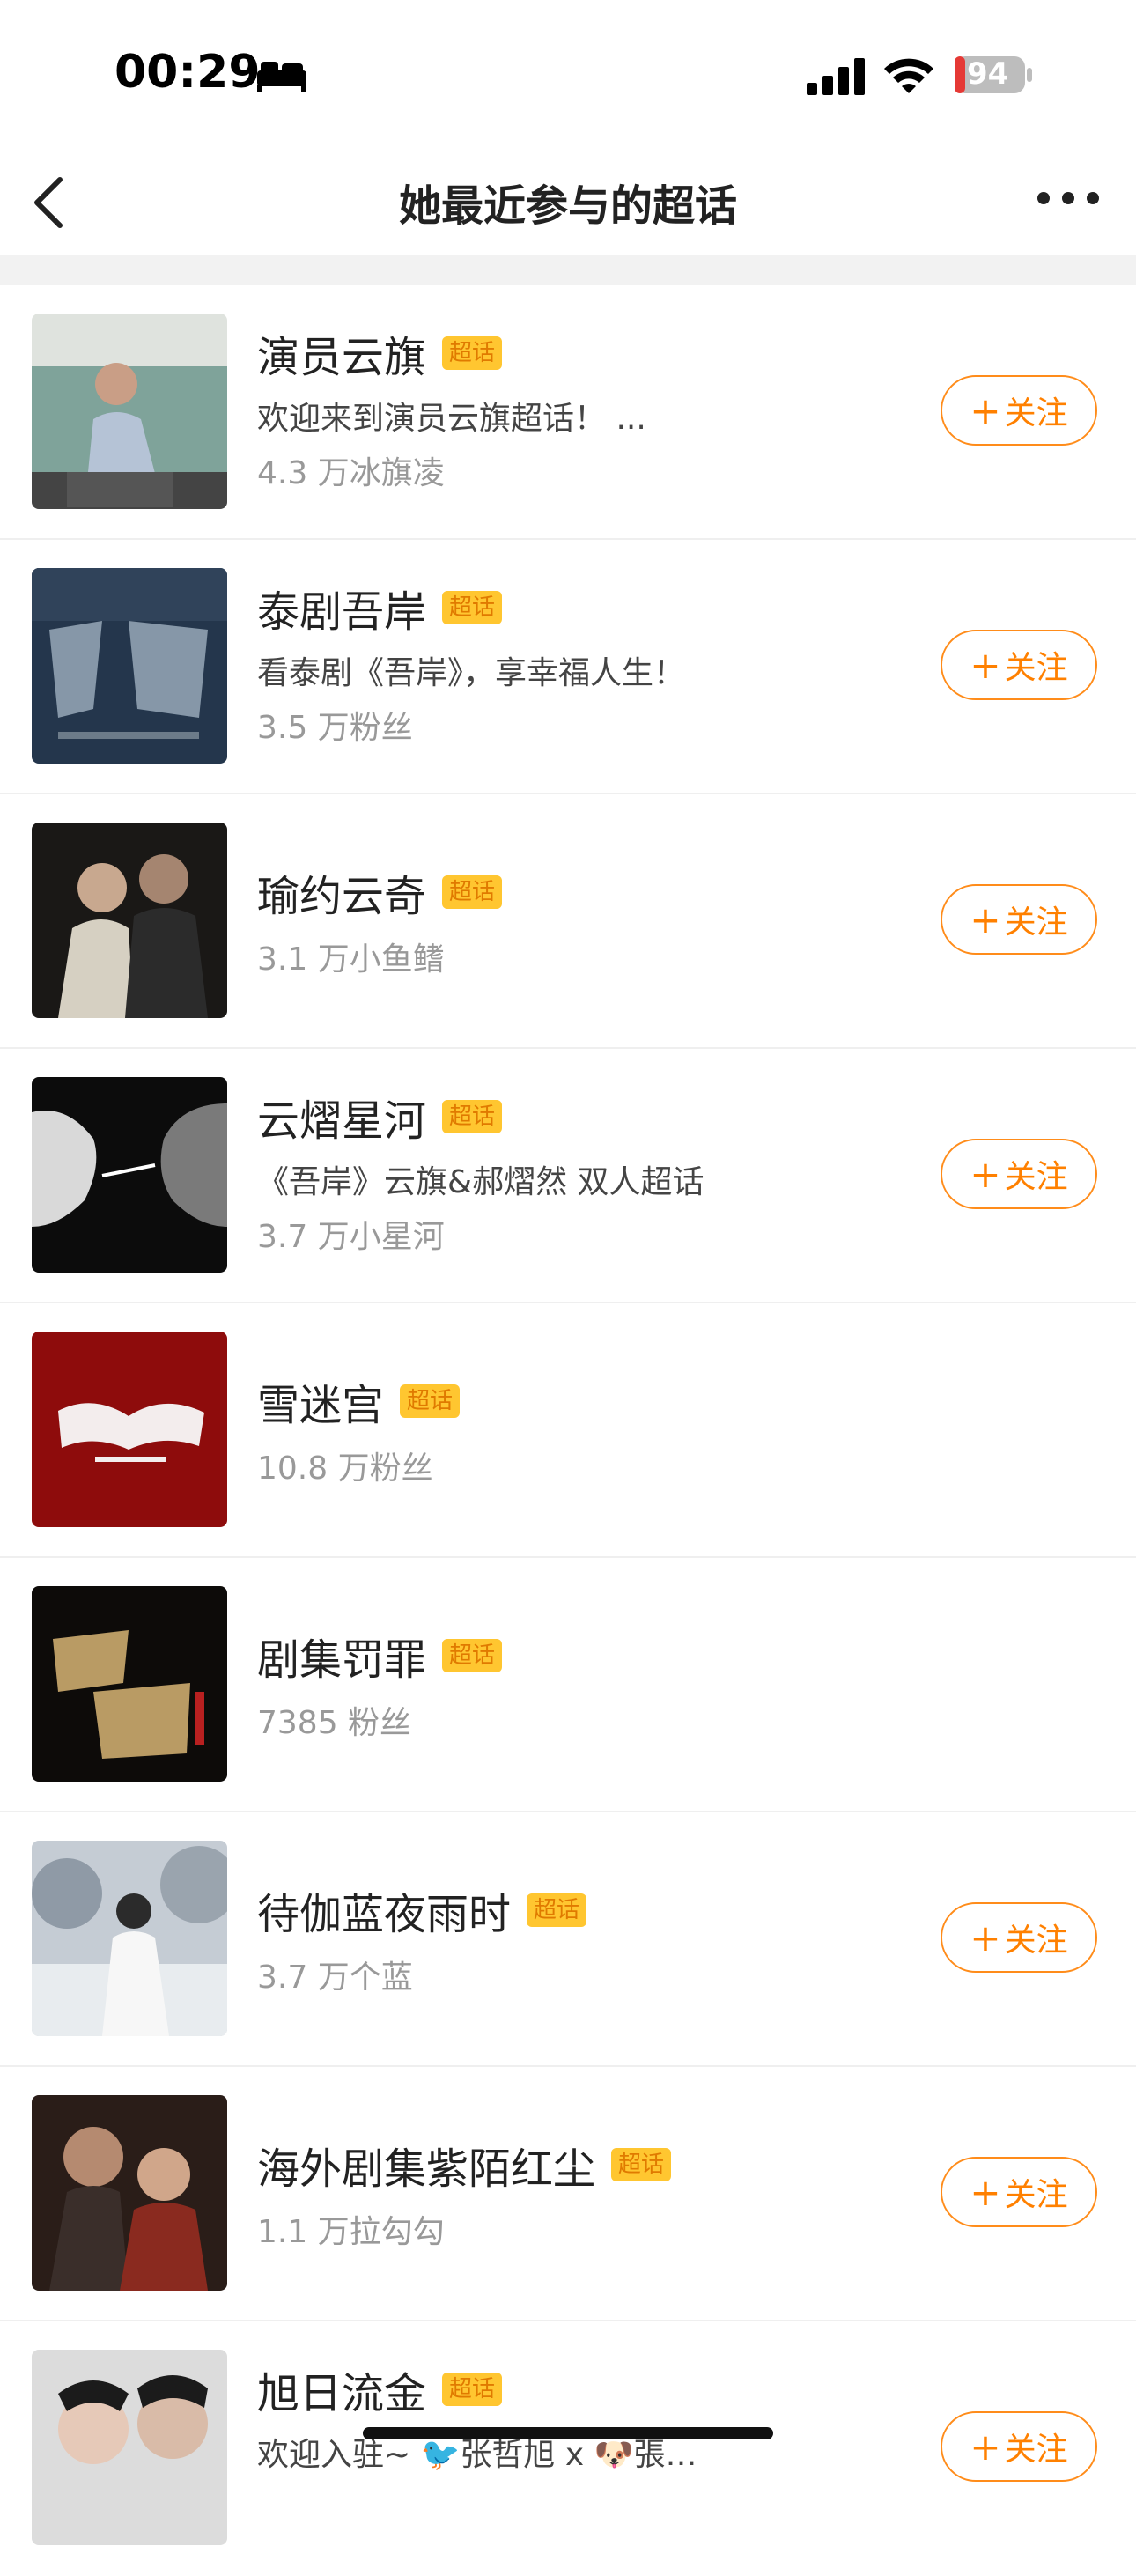 This screenshot has width=1136, height=2576. What do you see at coordinates (426, 2165) in the screenshot?
I see `topic-title: 海外剧集紫陌红尘` at bounding box center [426, 2165].